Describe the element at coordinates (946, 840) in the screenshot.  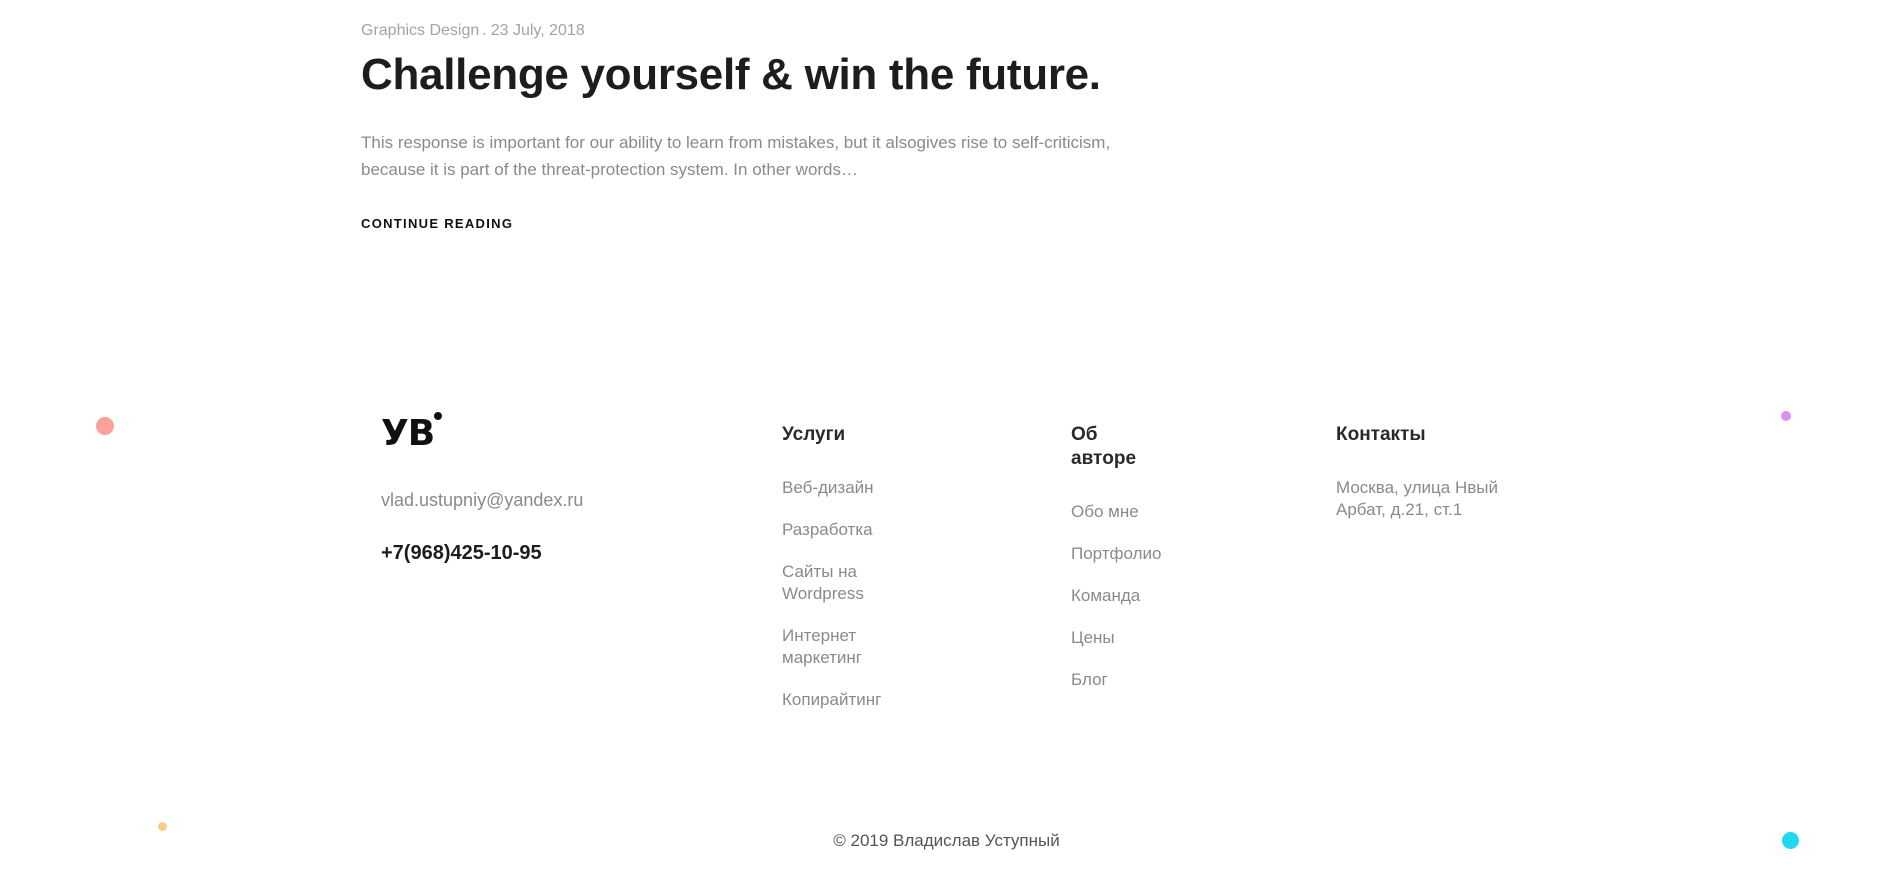
I see `copyright: © 2019 Владислав Уступный` at that location.